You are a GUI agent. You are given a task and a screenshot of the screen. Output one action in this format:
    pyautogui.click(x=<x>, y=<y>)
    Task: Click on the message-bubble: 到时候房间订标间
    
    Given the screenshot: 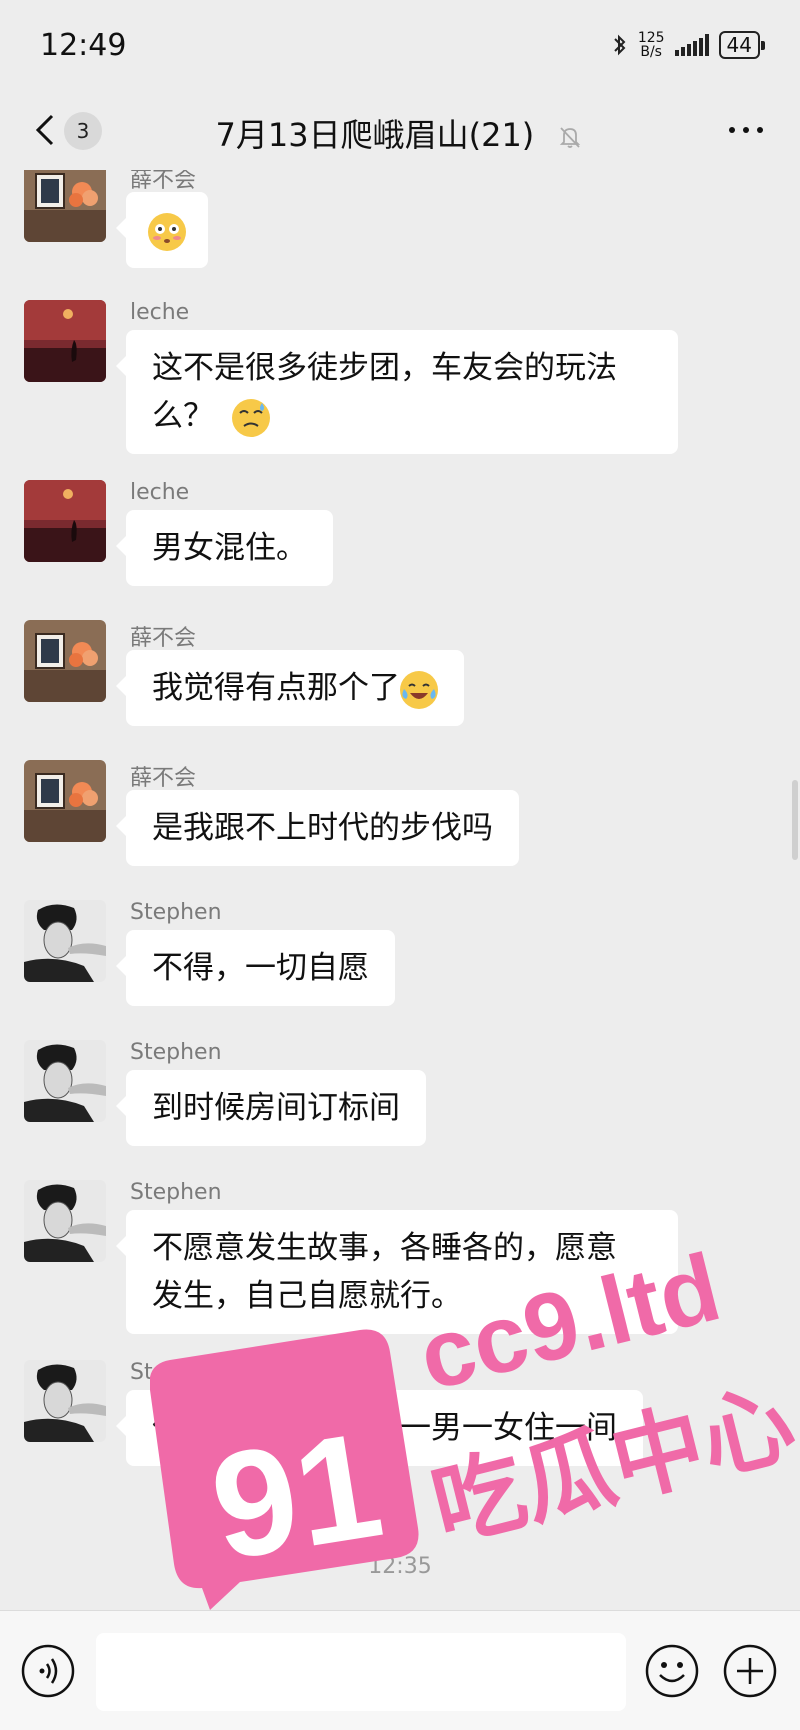 What is the action you would take?
    pyautogui.click(x=271, y=1108)
    